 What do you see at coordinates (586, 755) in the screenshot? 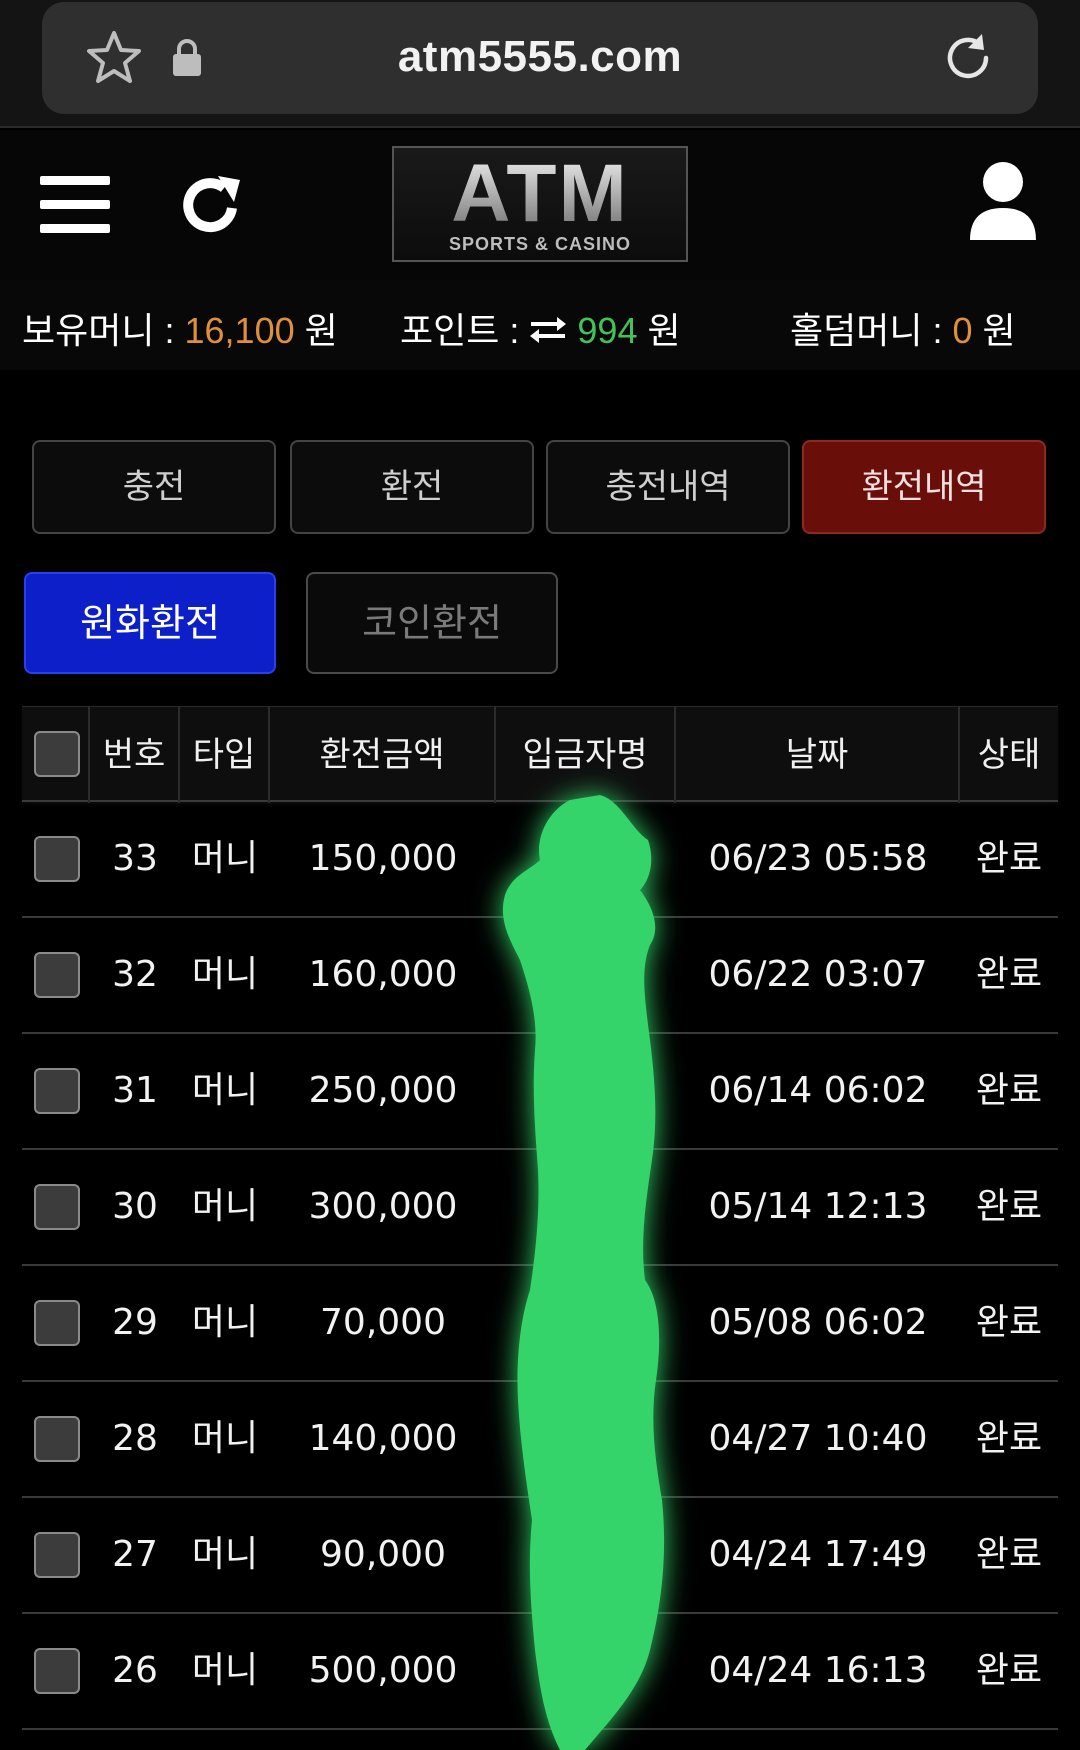
I see `header-depositor: 입금자명` at bounding box center [586, 755].